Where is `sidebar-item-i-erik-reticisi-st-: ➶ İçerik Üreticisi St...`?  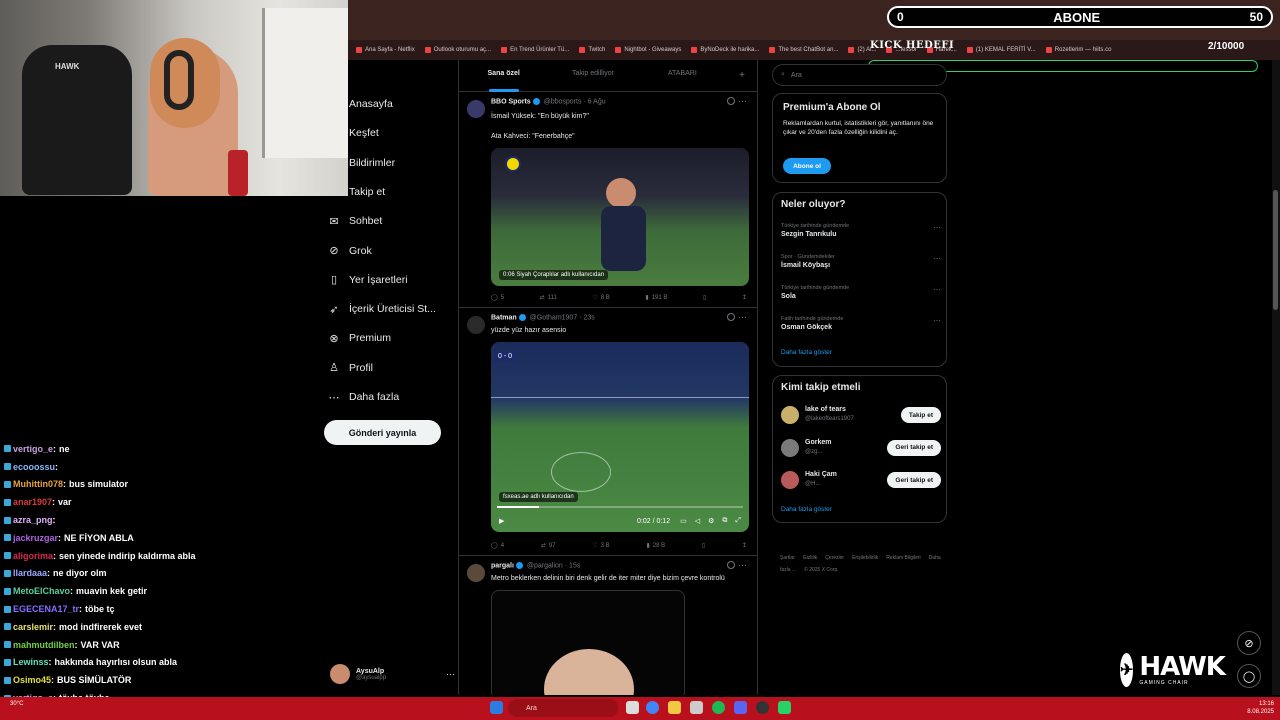
sidebar-item-i-erik-reticisi-st-: ➶ İçerik Üreticisi St... is located at coordinates (382, 309).